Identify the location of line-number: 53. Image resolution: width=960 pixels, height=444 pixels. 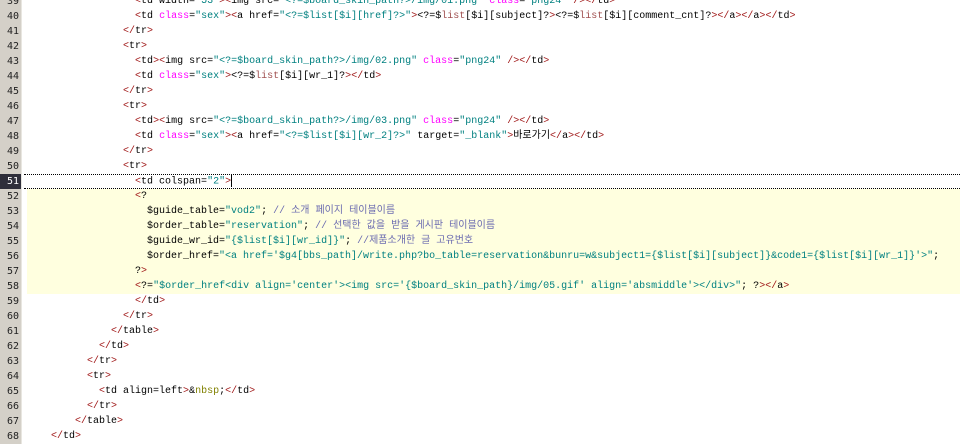
(11, 211).